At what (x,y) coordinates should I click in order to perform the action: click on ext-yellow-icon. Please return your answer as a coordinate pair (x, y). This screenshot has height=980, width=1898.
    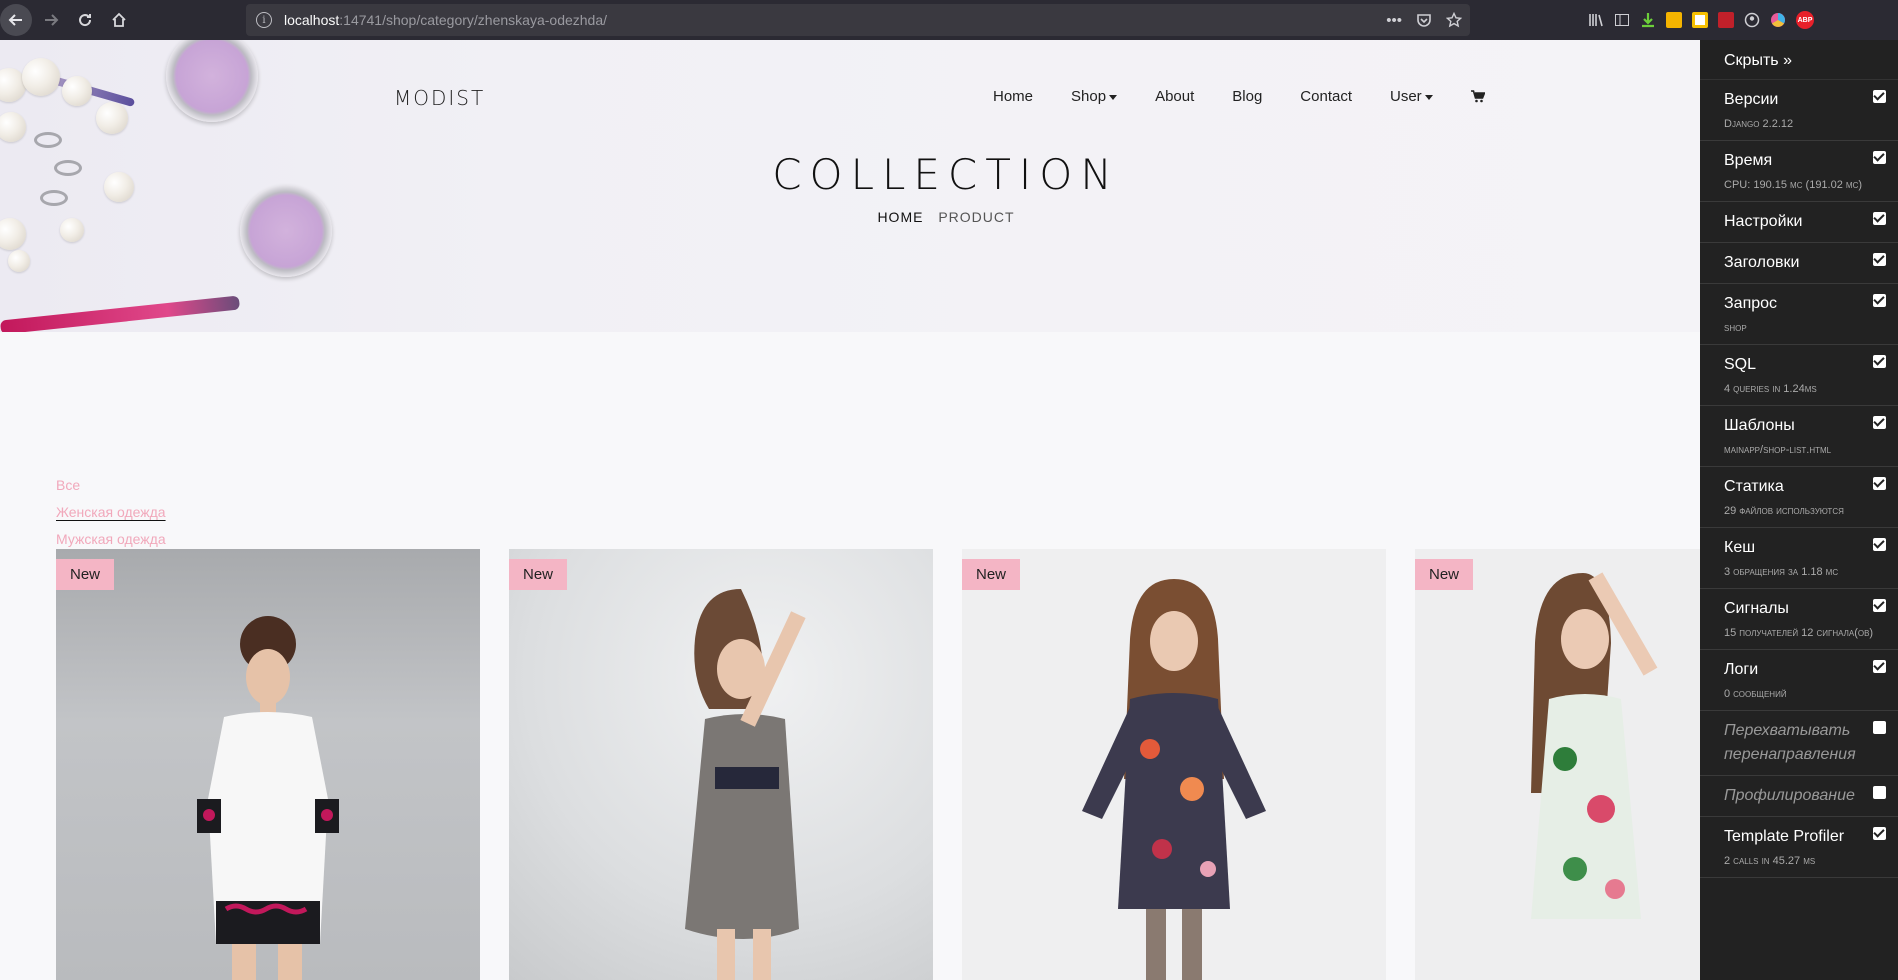
    Looking at the image, I should click on (1674, 20).